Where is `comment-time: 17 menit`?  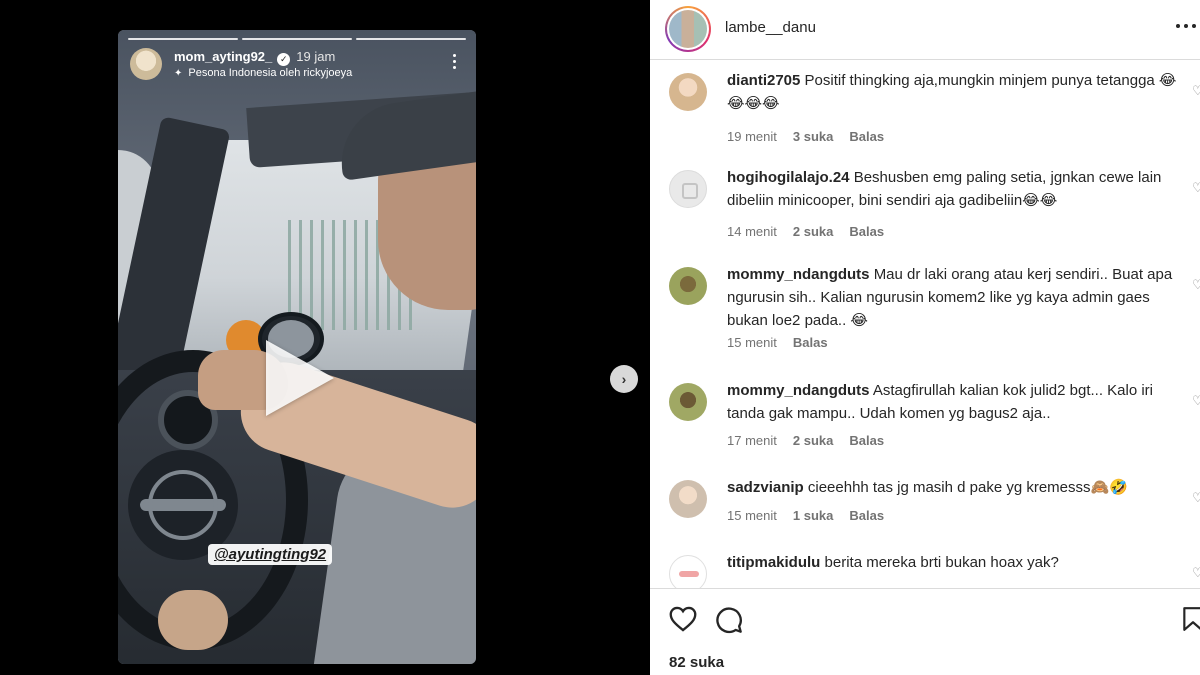
comment-time: 17 menit is located at coordinates (752, 440).